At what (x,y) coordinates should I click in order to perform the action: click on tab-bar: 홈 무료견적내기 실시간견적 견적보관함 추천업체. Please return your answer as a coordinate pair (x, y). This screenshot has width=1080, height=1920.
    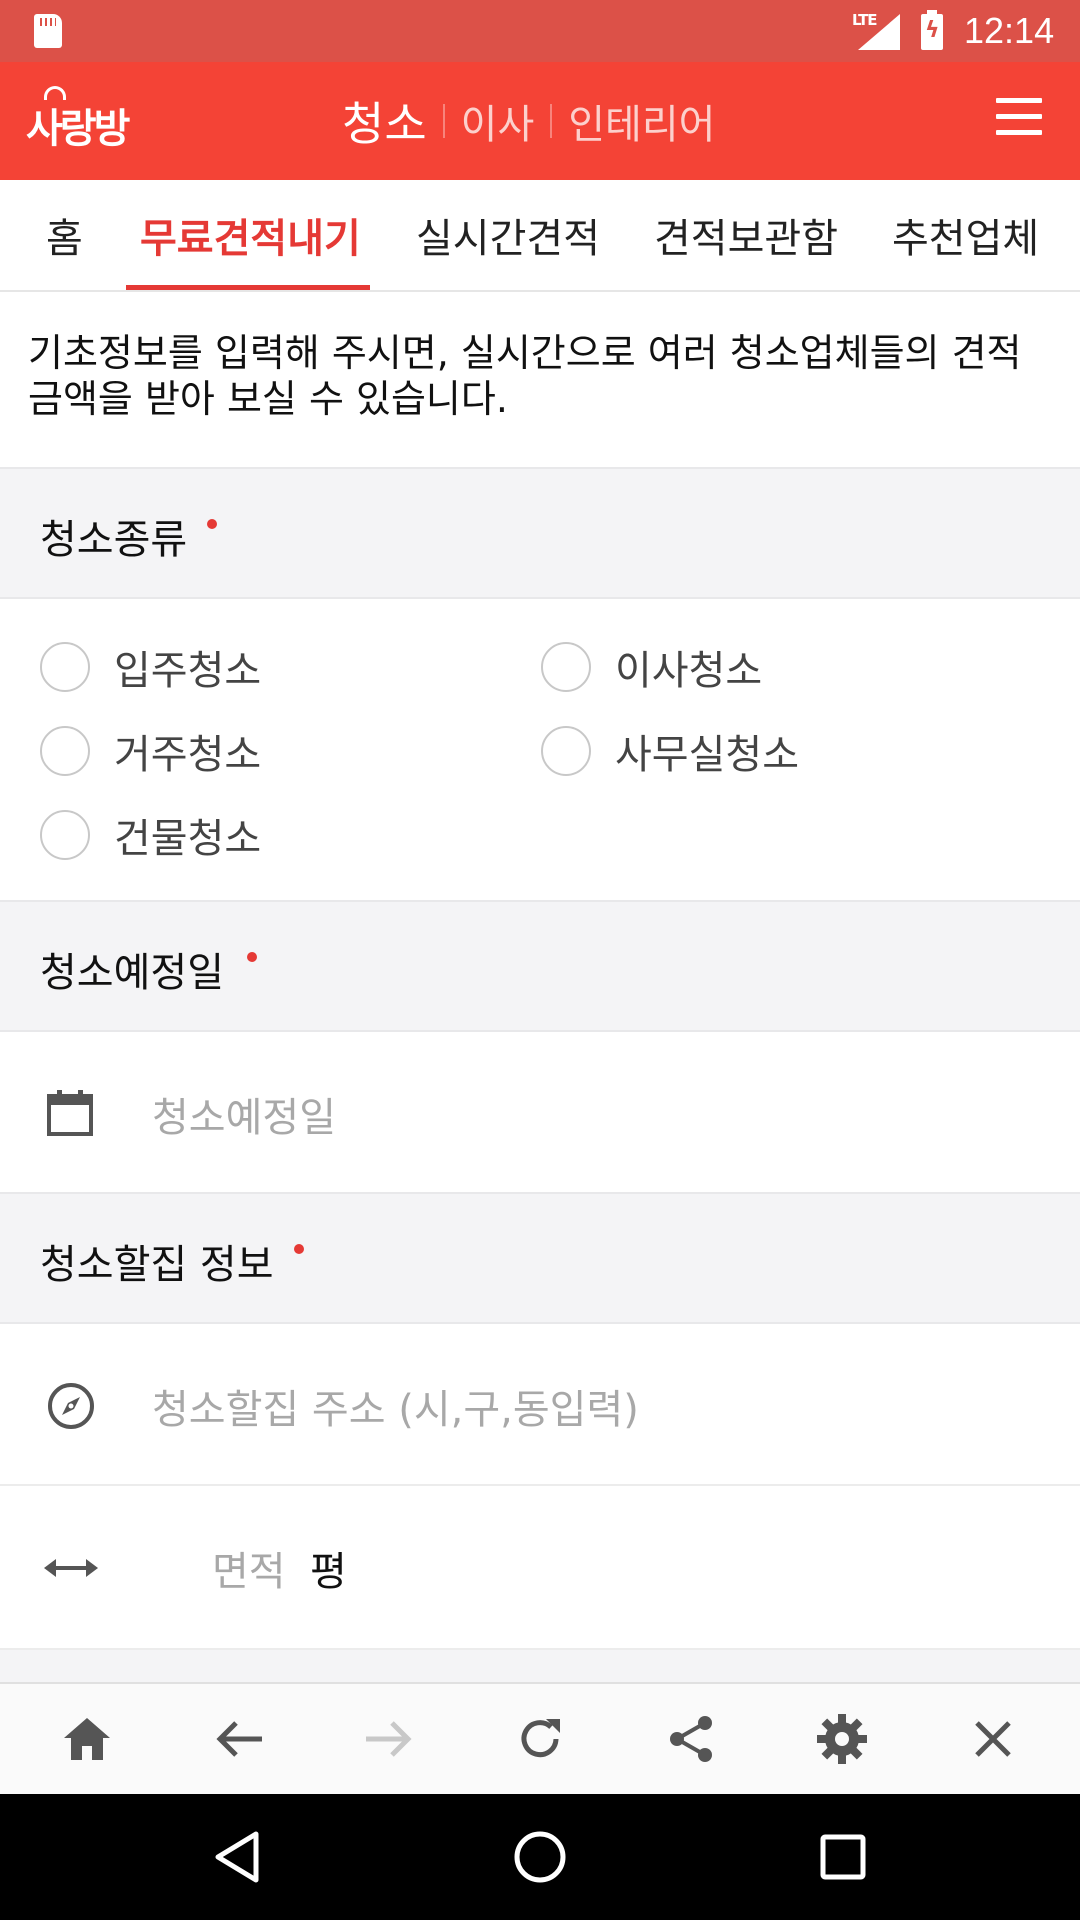
    Looking at the image, I should click on (540, 236).